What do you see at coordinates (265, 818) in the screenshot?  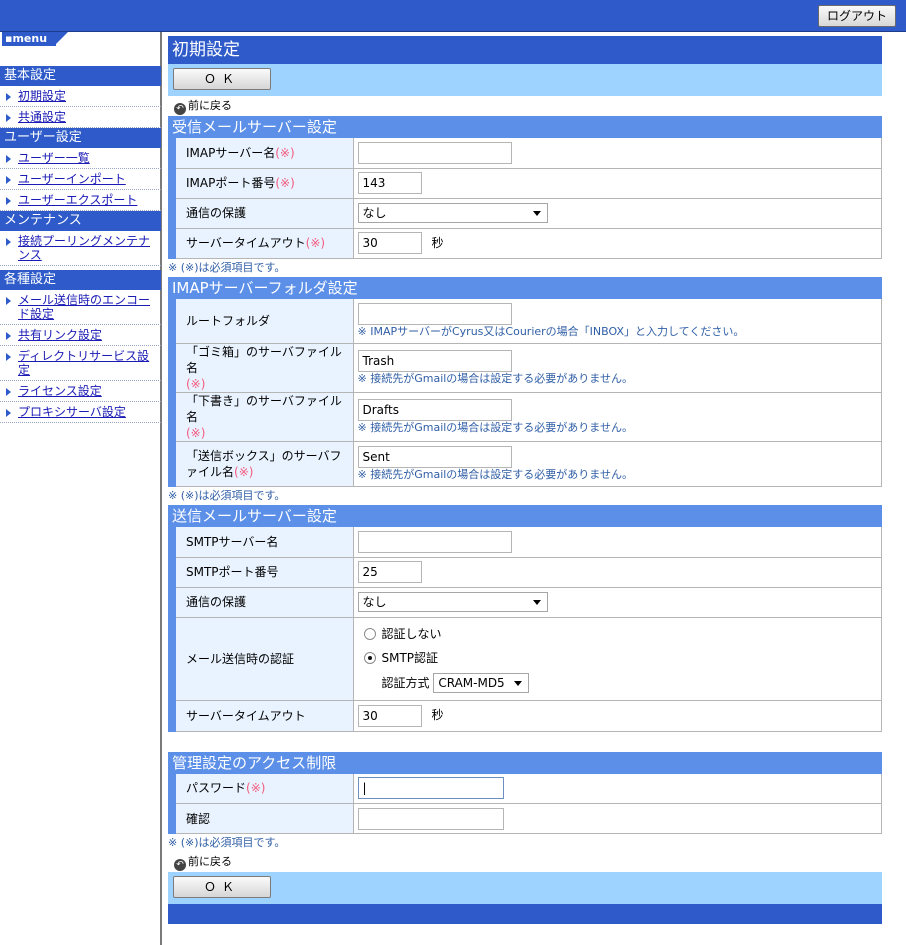 I see `confirm-label: 確認` at bounding box center [265, 818].